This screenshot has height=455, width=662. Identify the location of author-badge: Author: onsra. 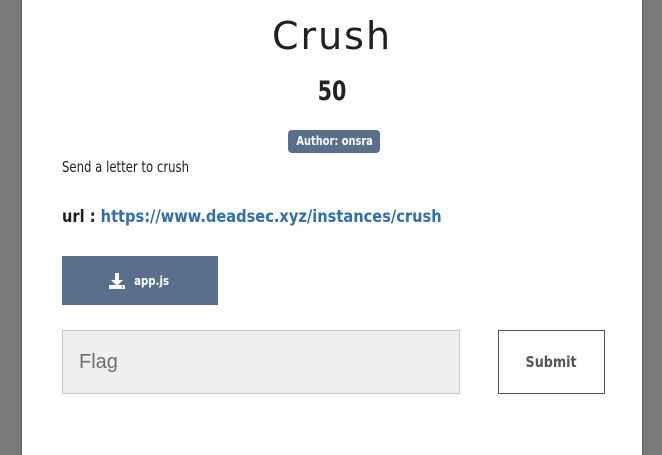
(334, 141).